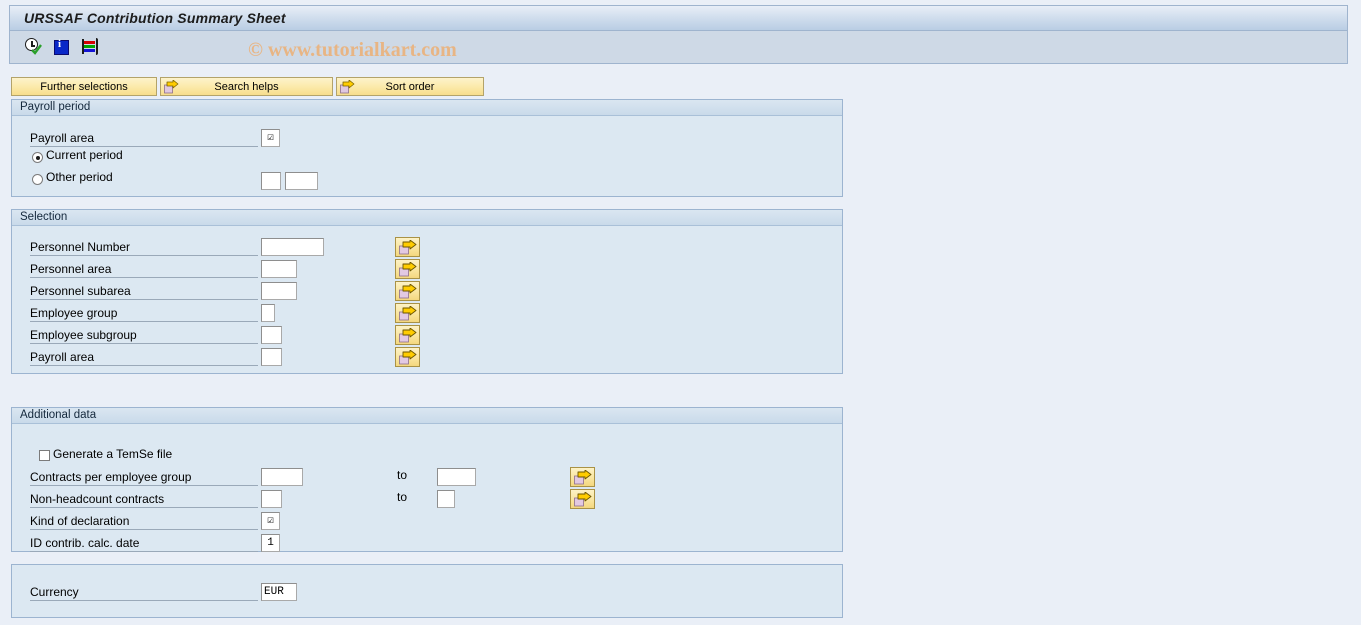 This screenshot has width=1361, height=625. I want to click on contracts-from-input, so click(282, 477).